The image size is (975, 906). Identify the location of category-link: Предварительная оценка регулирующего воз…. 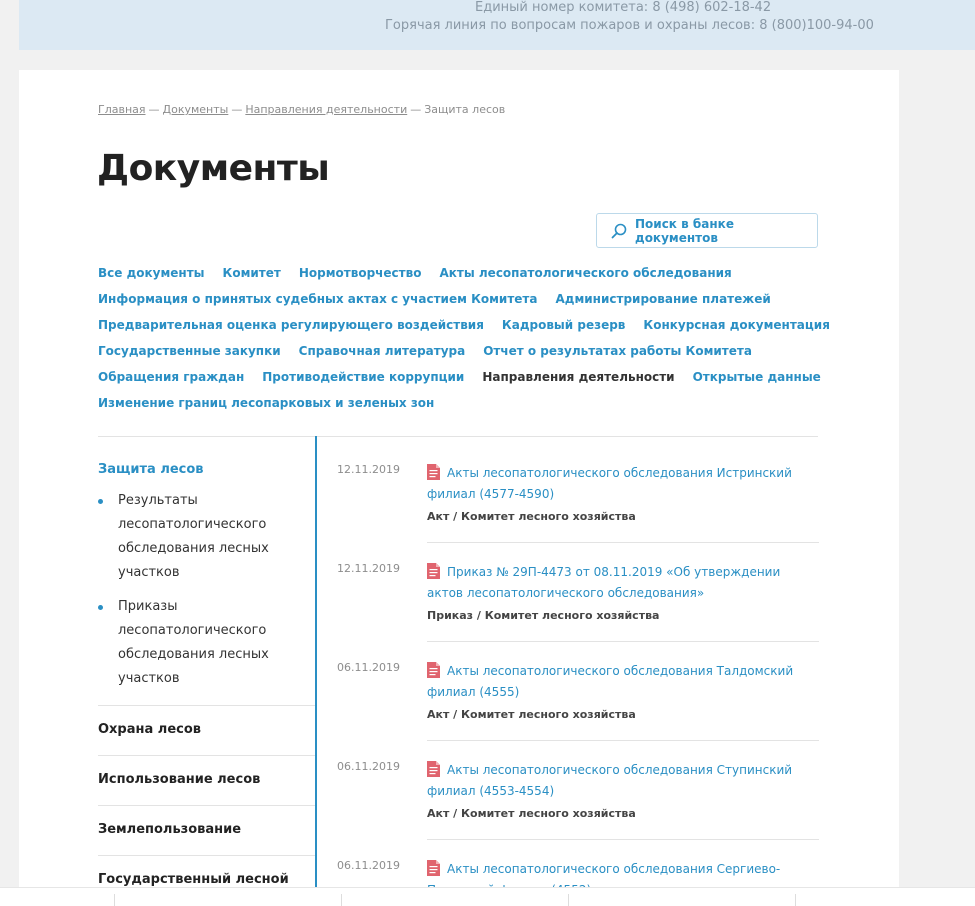
(291, 325).